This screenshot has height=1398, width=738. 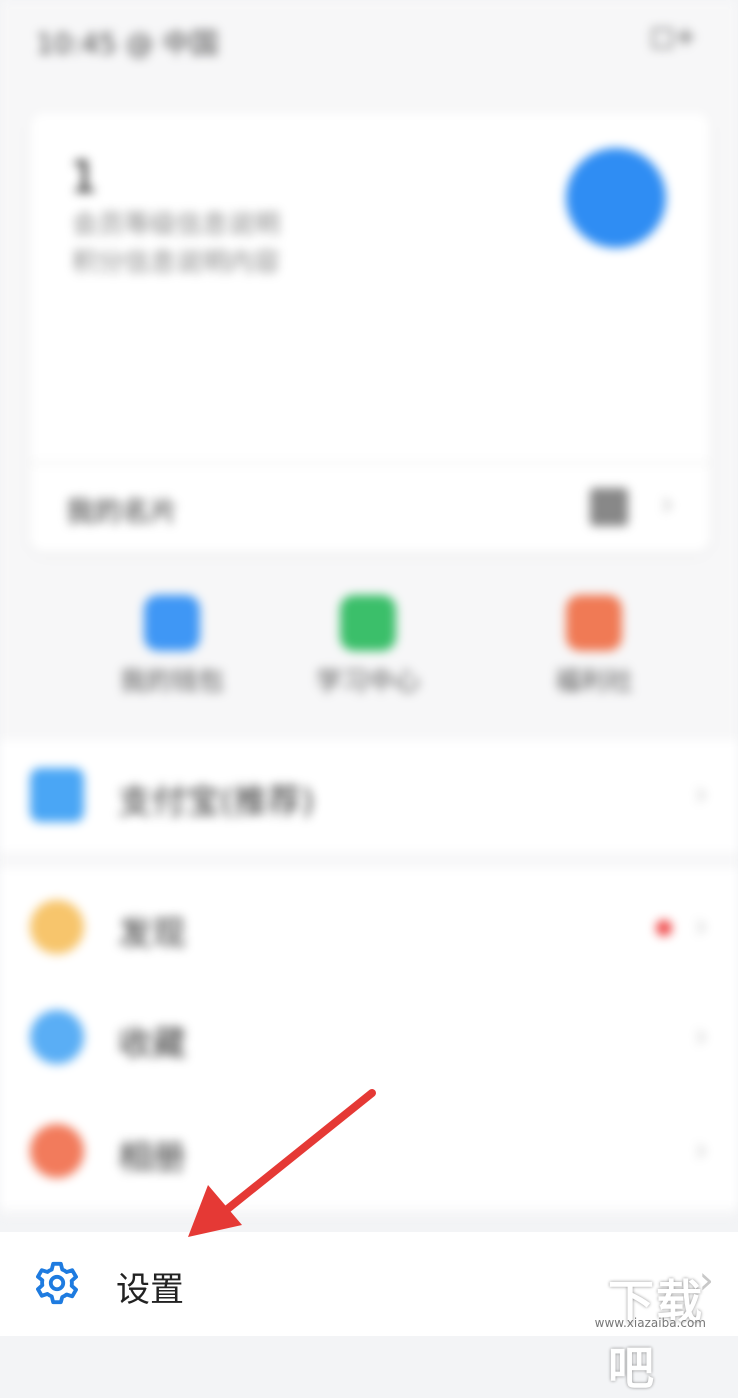 I want to click on quick-action-welfare: 福利社, so click(x=594, y=645).